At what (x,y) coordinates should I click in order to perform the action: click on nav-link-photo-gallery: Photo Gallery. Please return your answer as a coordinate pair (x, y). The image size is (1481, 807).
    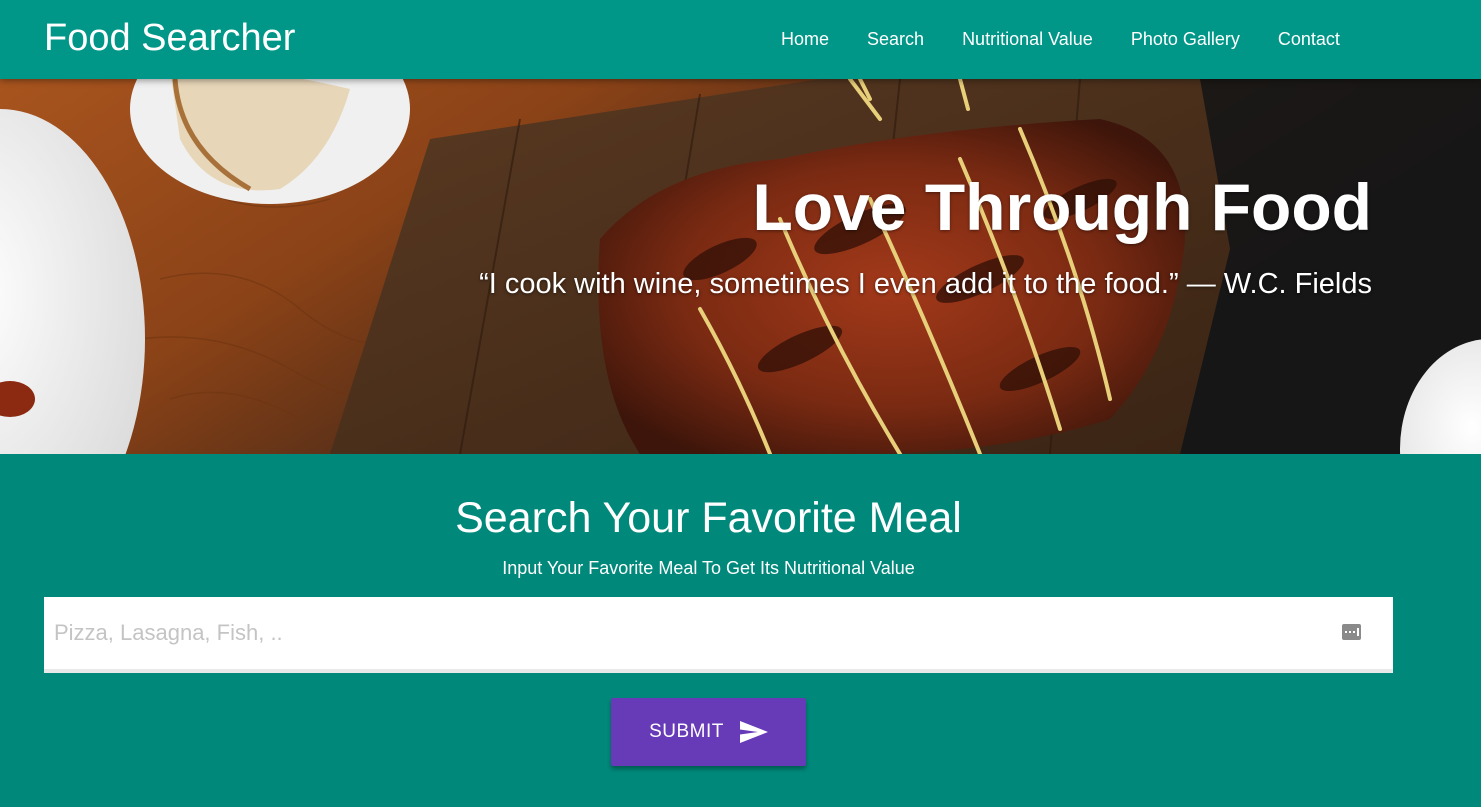
    Looking at the image, I should click on (1185, 39).